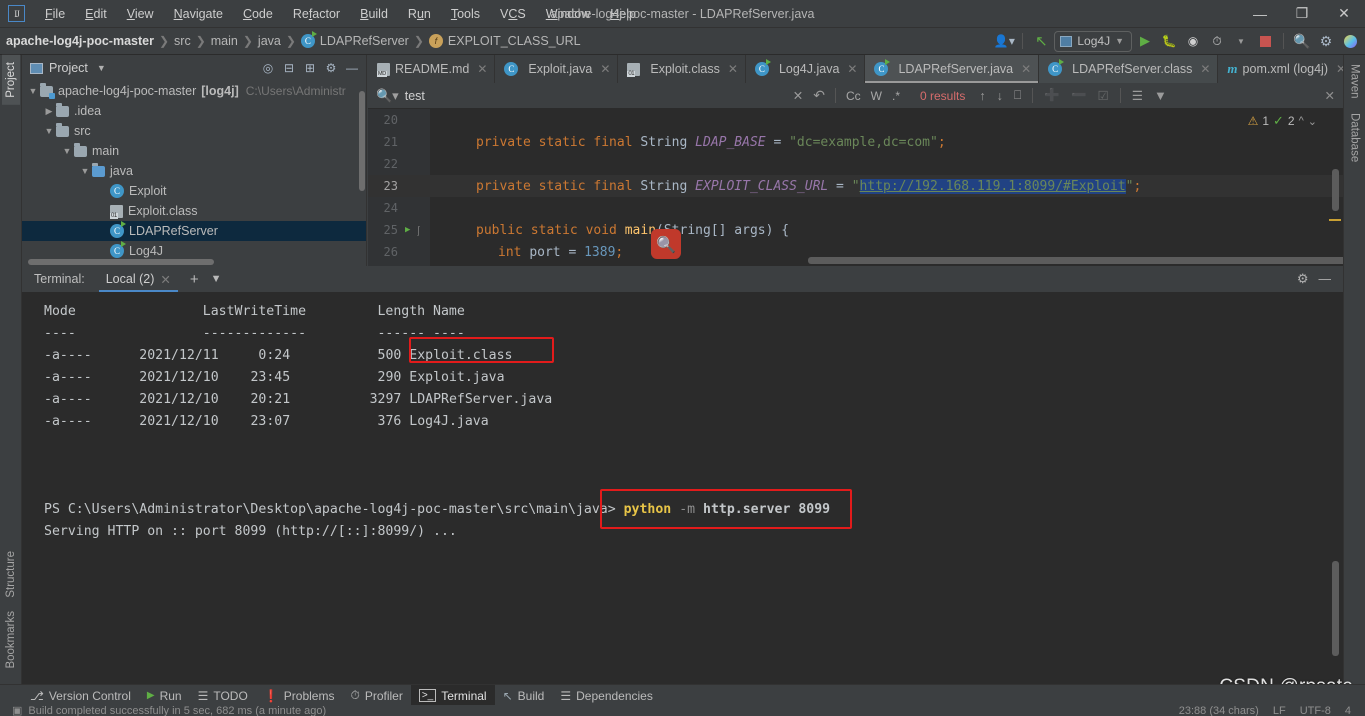  I want to click on hide-panel-icon: —, so click(352, 68).